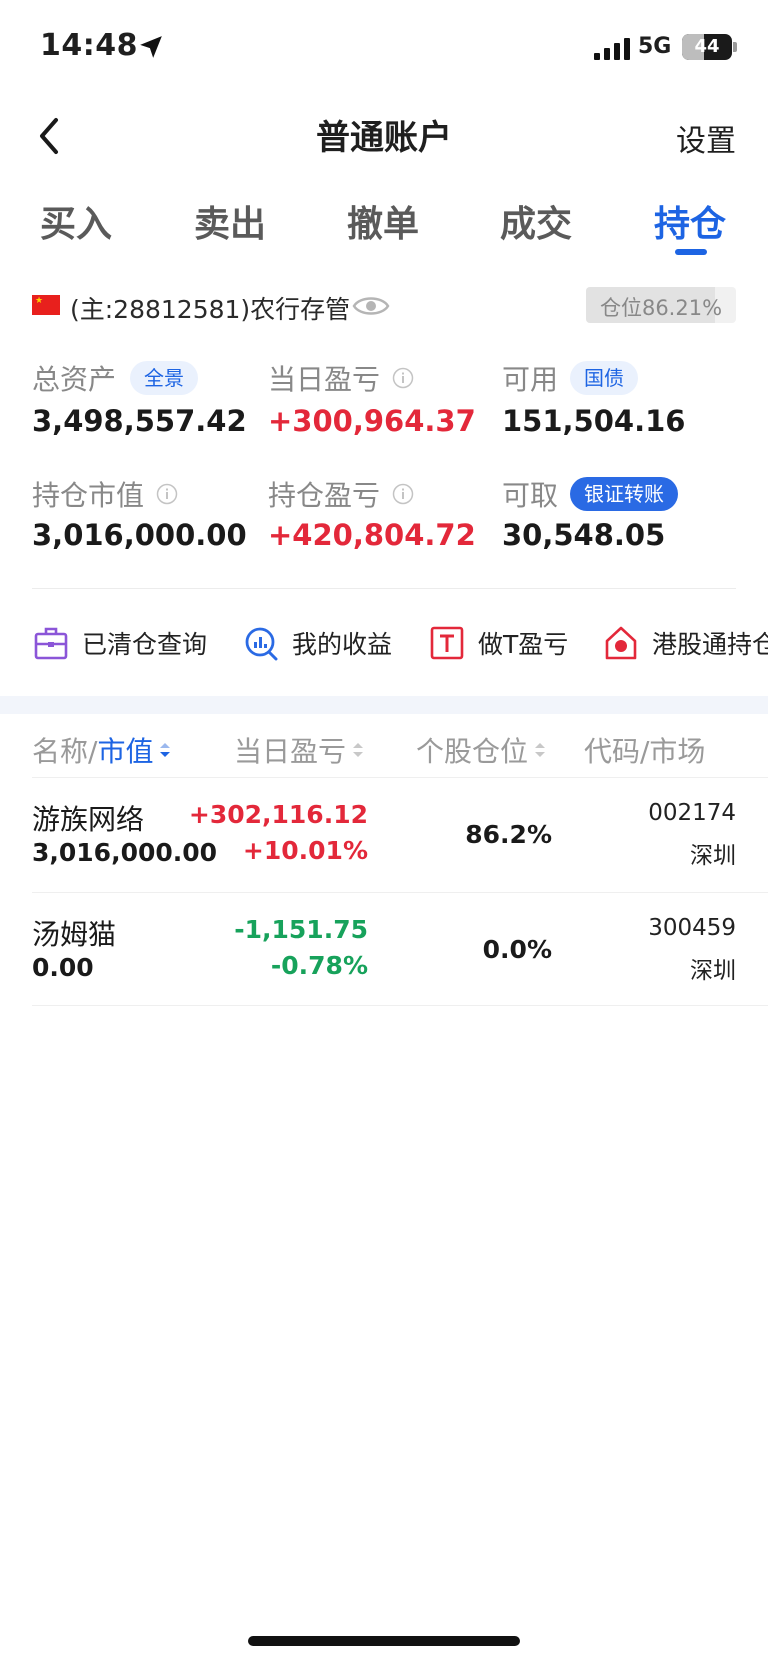 The image size is (768, 1663). I want to click on battery-level-text: 44, so click(707, 46).